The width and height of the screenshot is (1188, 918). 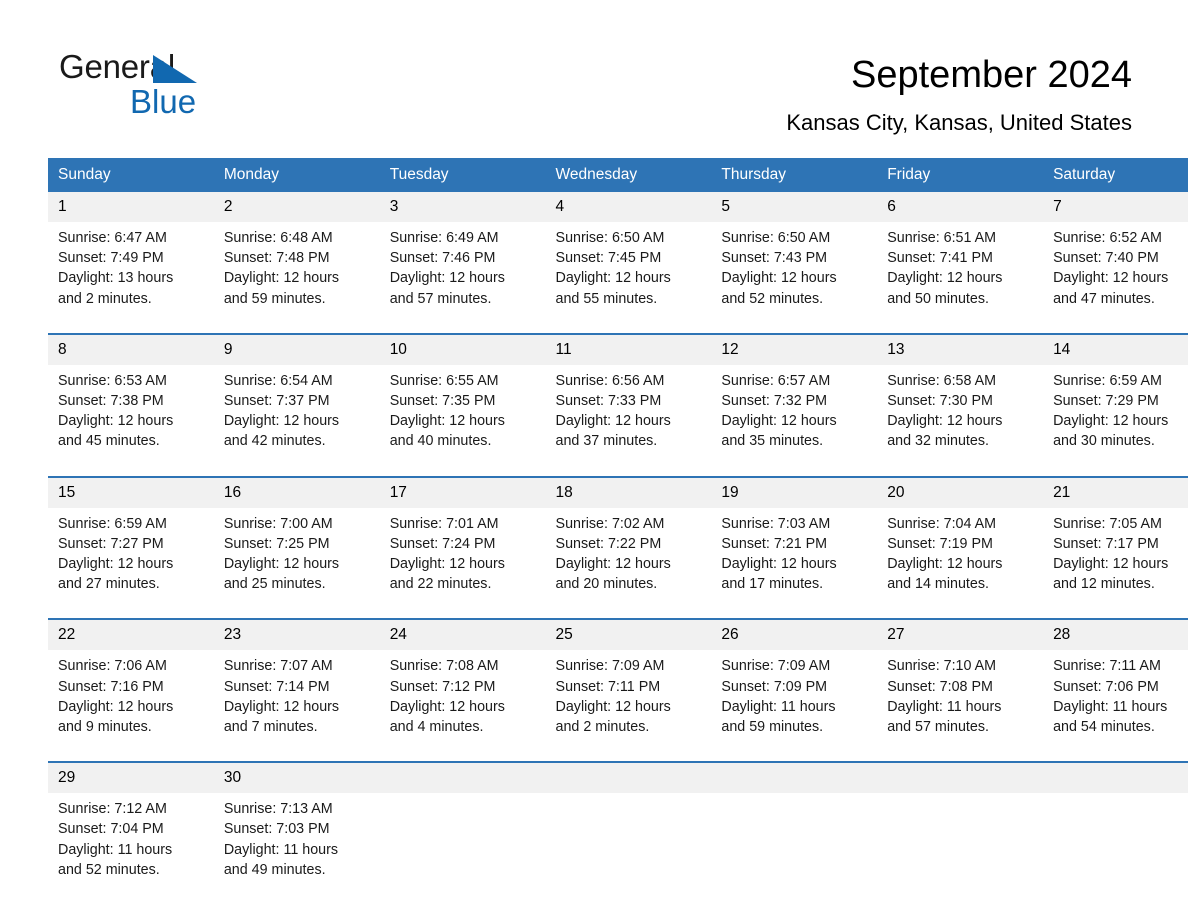 I want to click on day-number: 23, so click(x=296, y=634).